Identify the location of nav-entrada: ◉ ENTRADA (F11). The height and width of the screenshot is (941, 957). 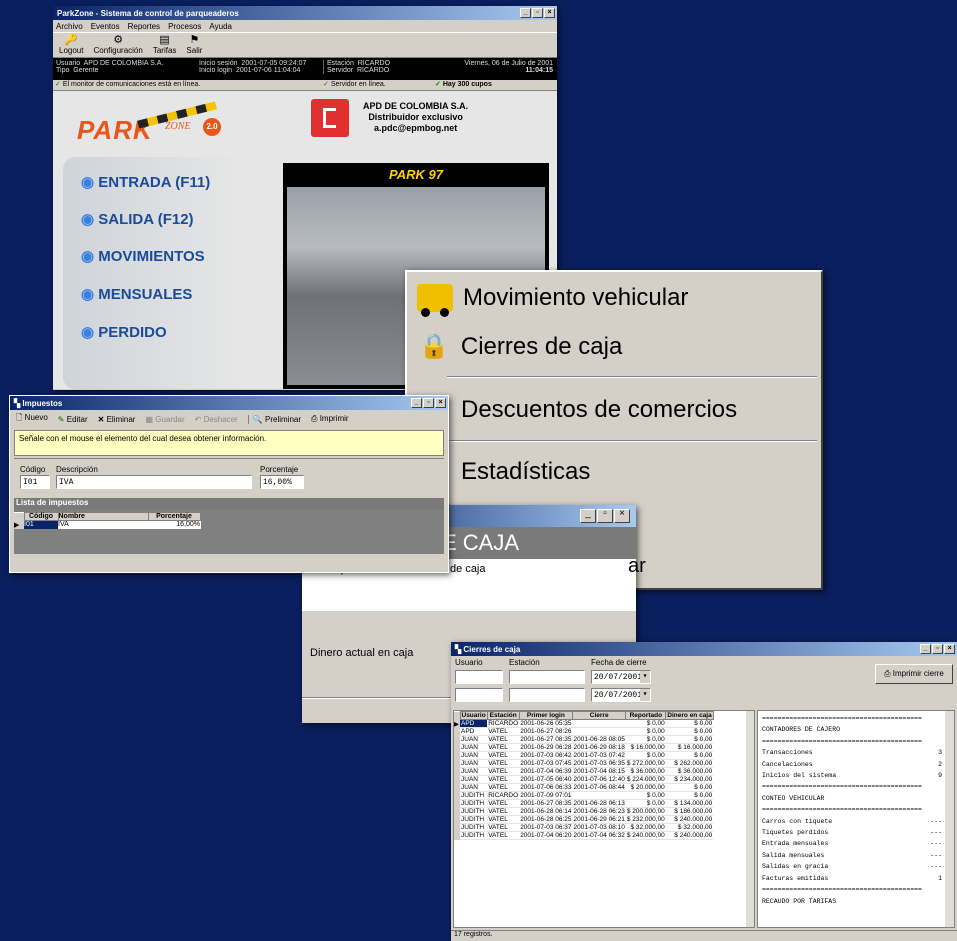
(145, 182).